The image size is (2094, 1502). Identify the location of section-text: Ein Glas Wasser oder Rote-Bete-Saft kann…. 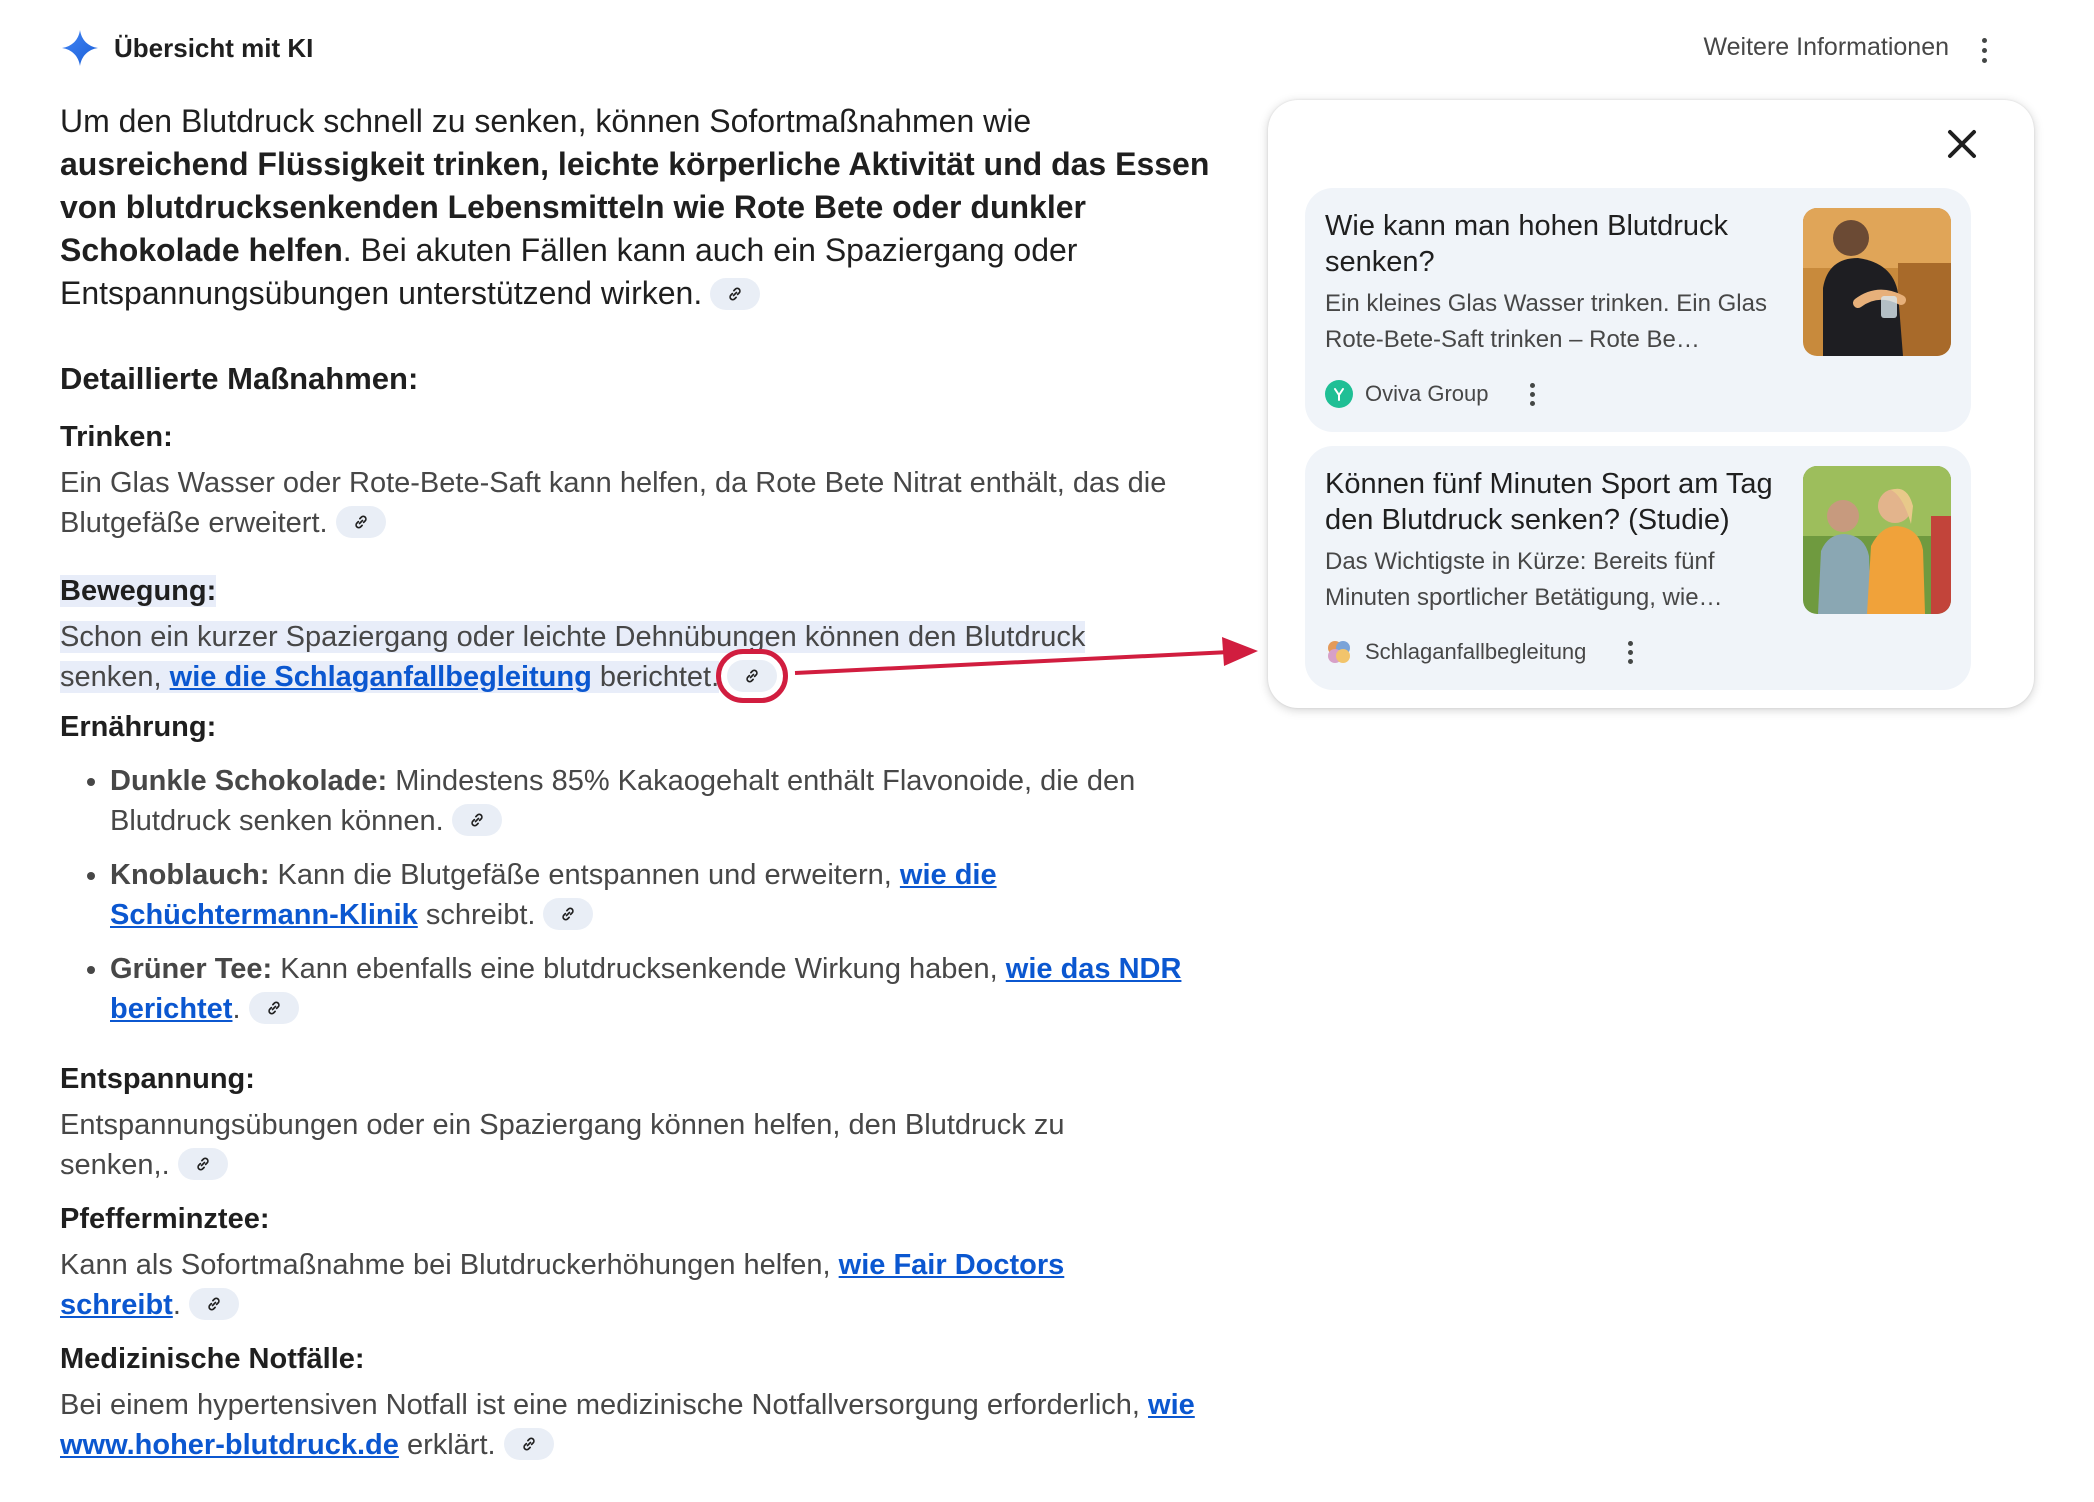
(635, 503).